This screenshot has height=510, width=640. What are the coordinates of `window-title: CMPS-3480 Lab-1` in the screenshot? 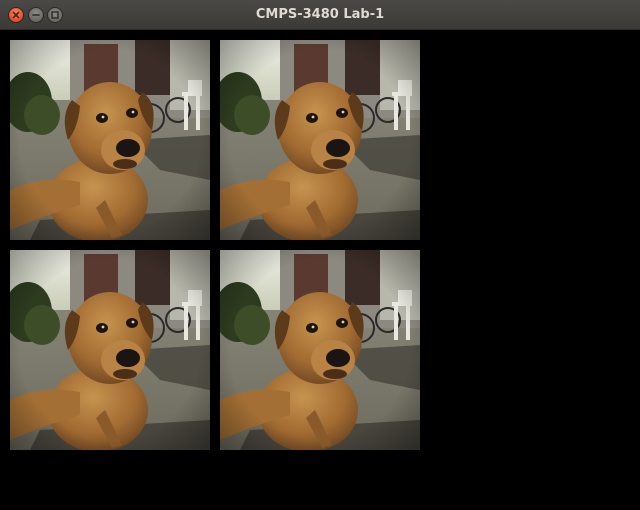 It's located at (320, 14).